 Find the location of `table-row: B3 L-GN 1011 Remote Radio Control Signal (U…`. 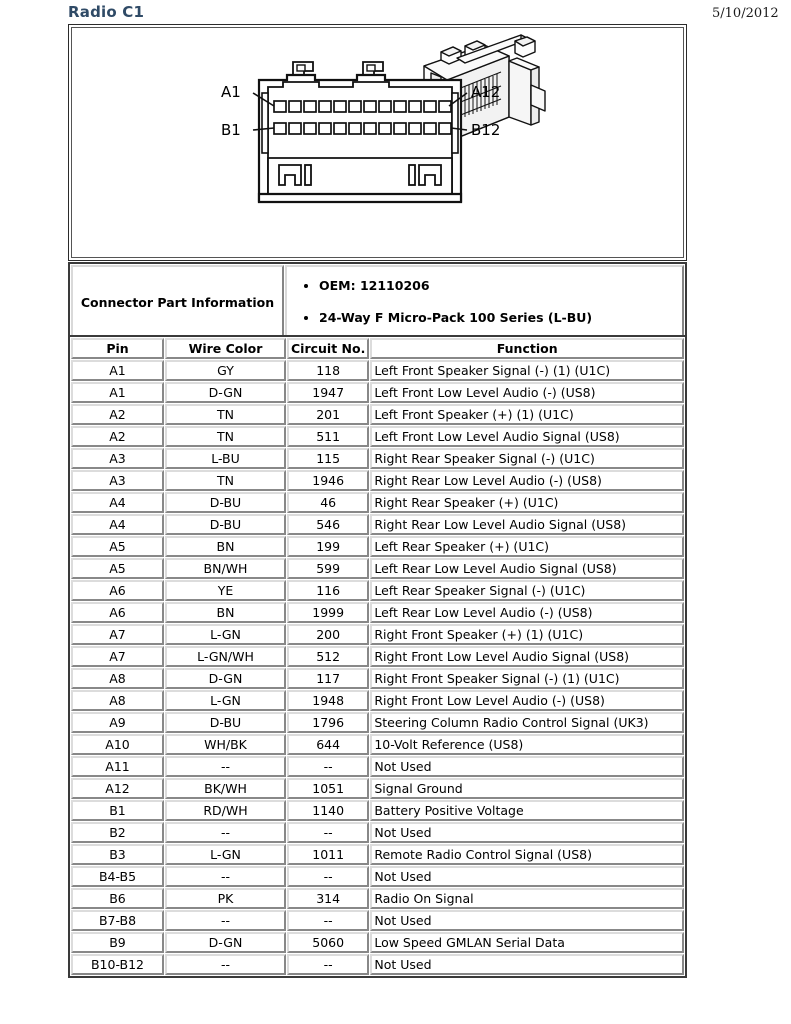

table-row: B3 L-GN 1011 Remote Radio Control Signal (U… is located at coordinates (377, 854).